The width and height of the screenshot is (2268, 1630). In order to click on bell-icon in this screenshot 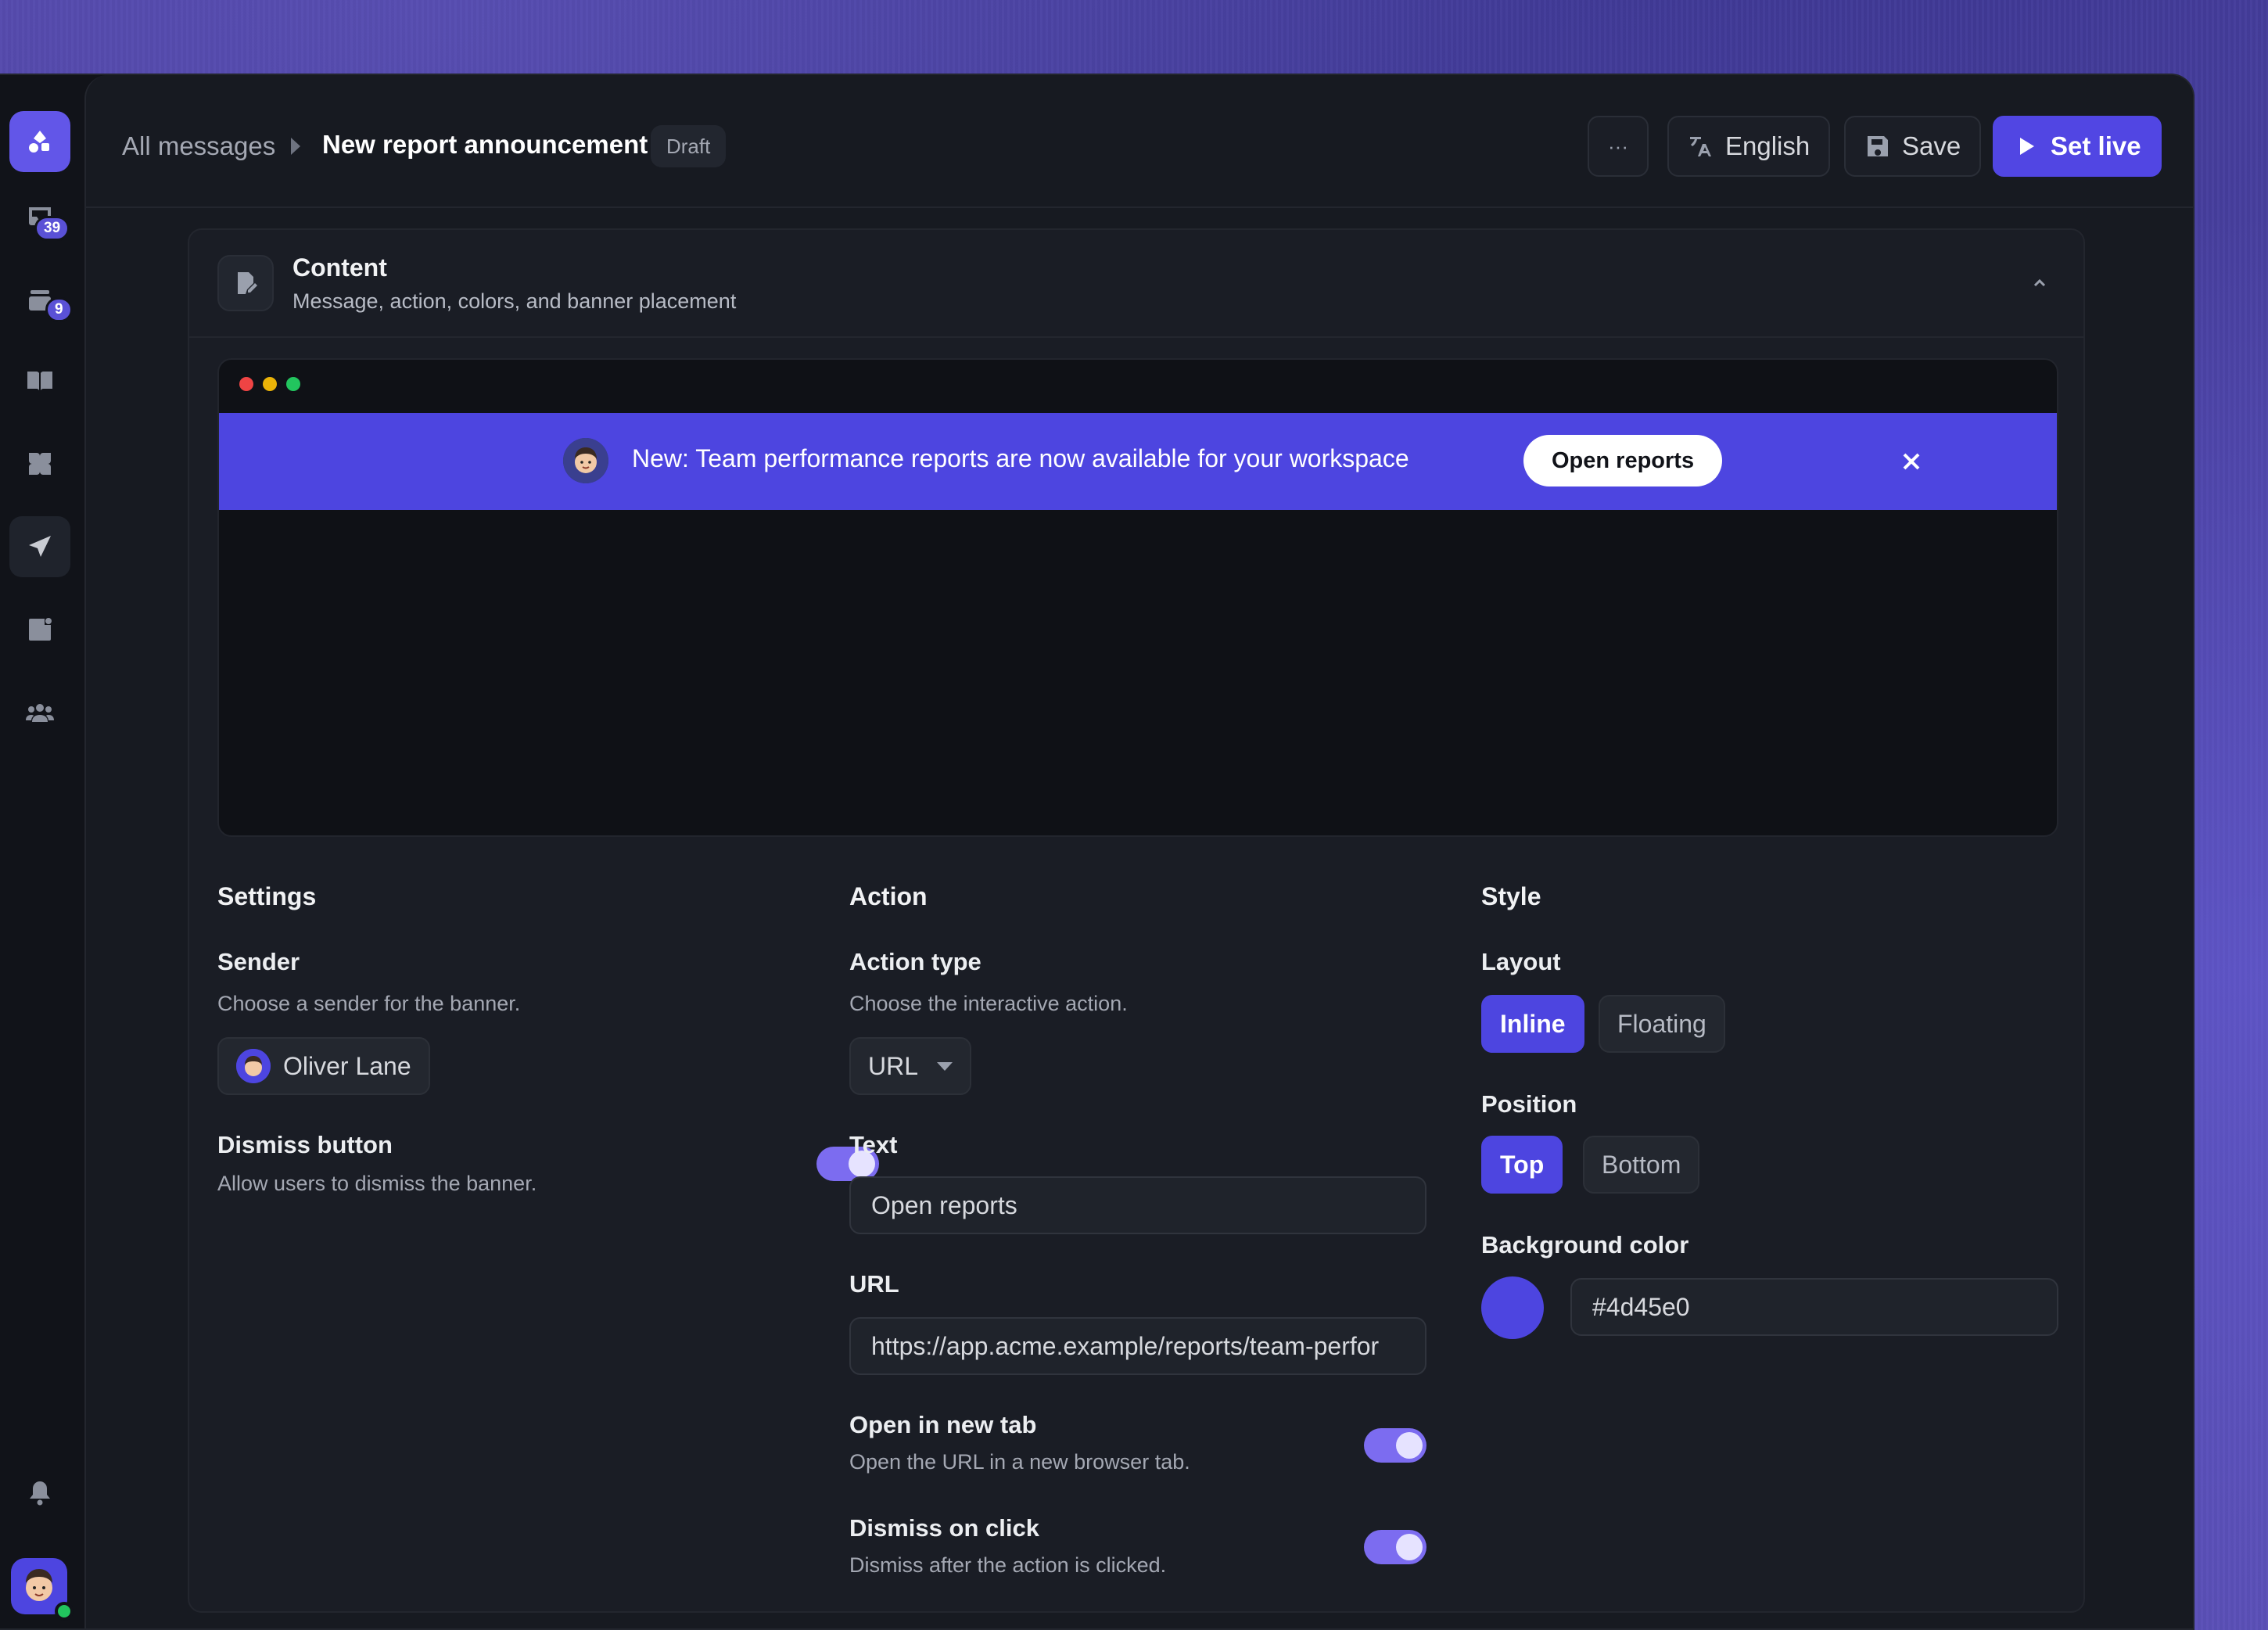, I will do `click(40, 1493)`.